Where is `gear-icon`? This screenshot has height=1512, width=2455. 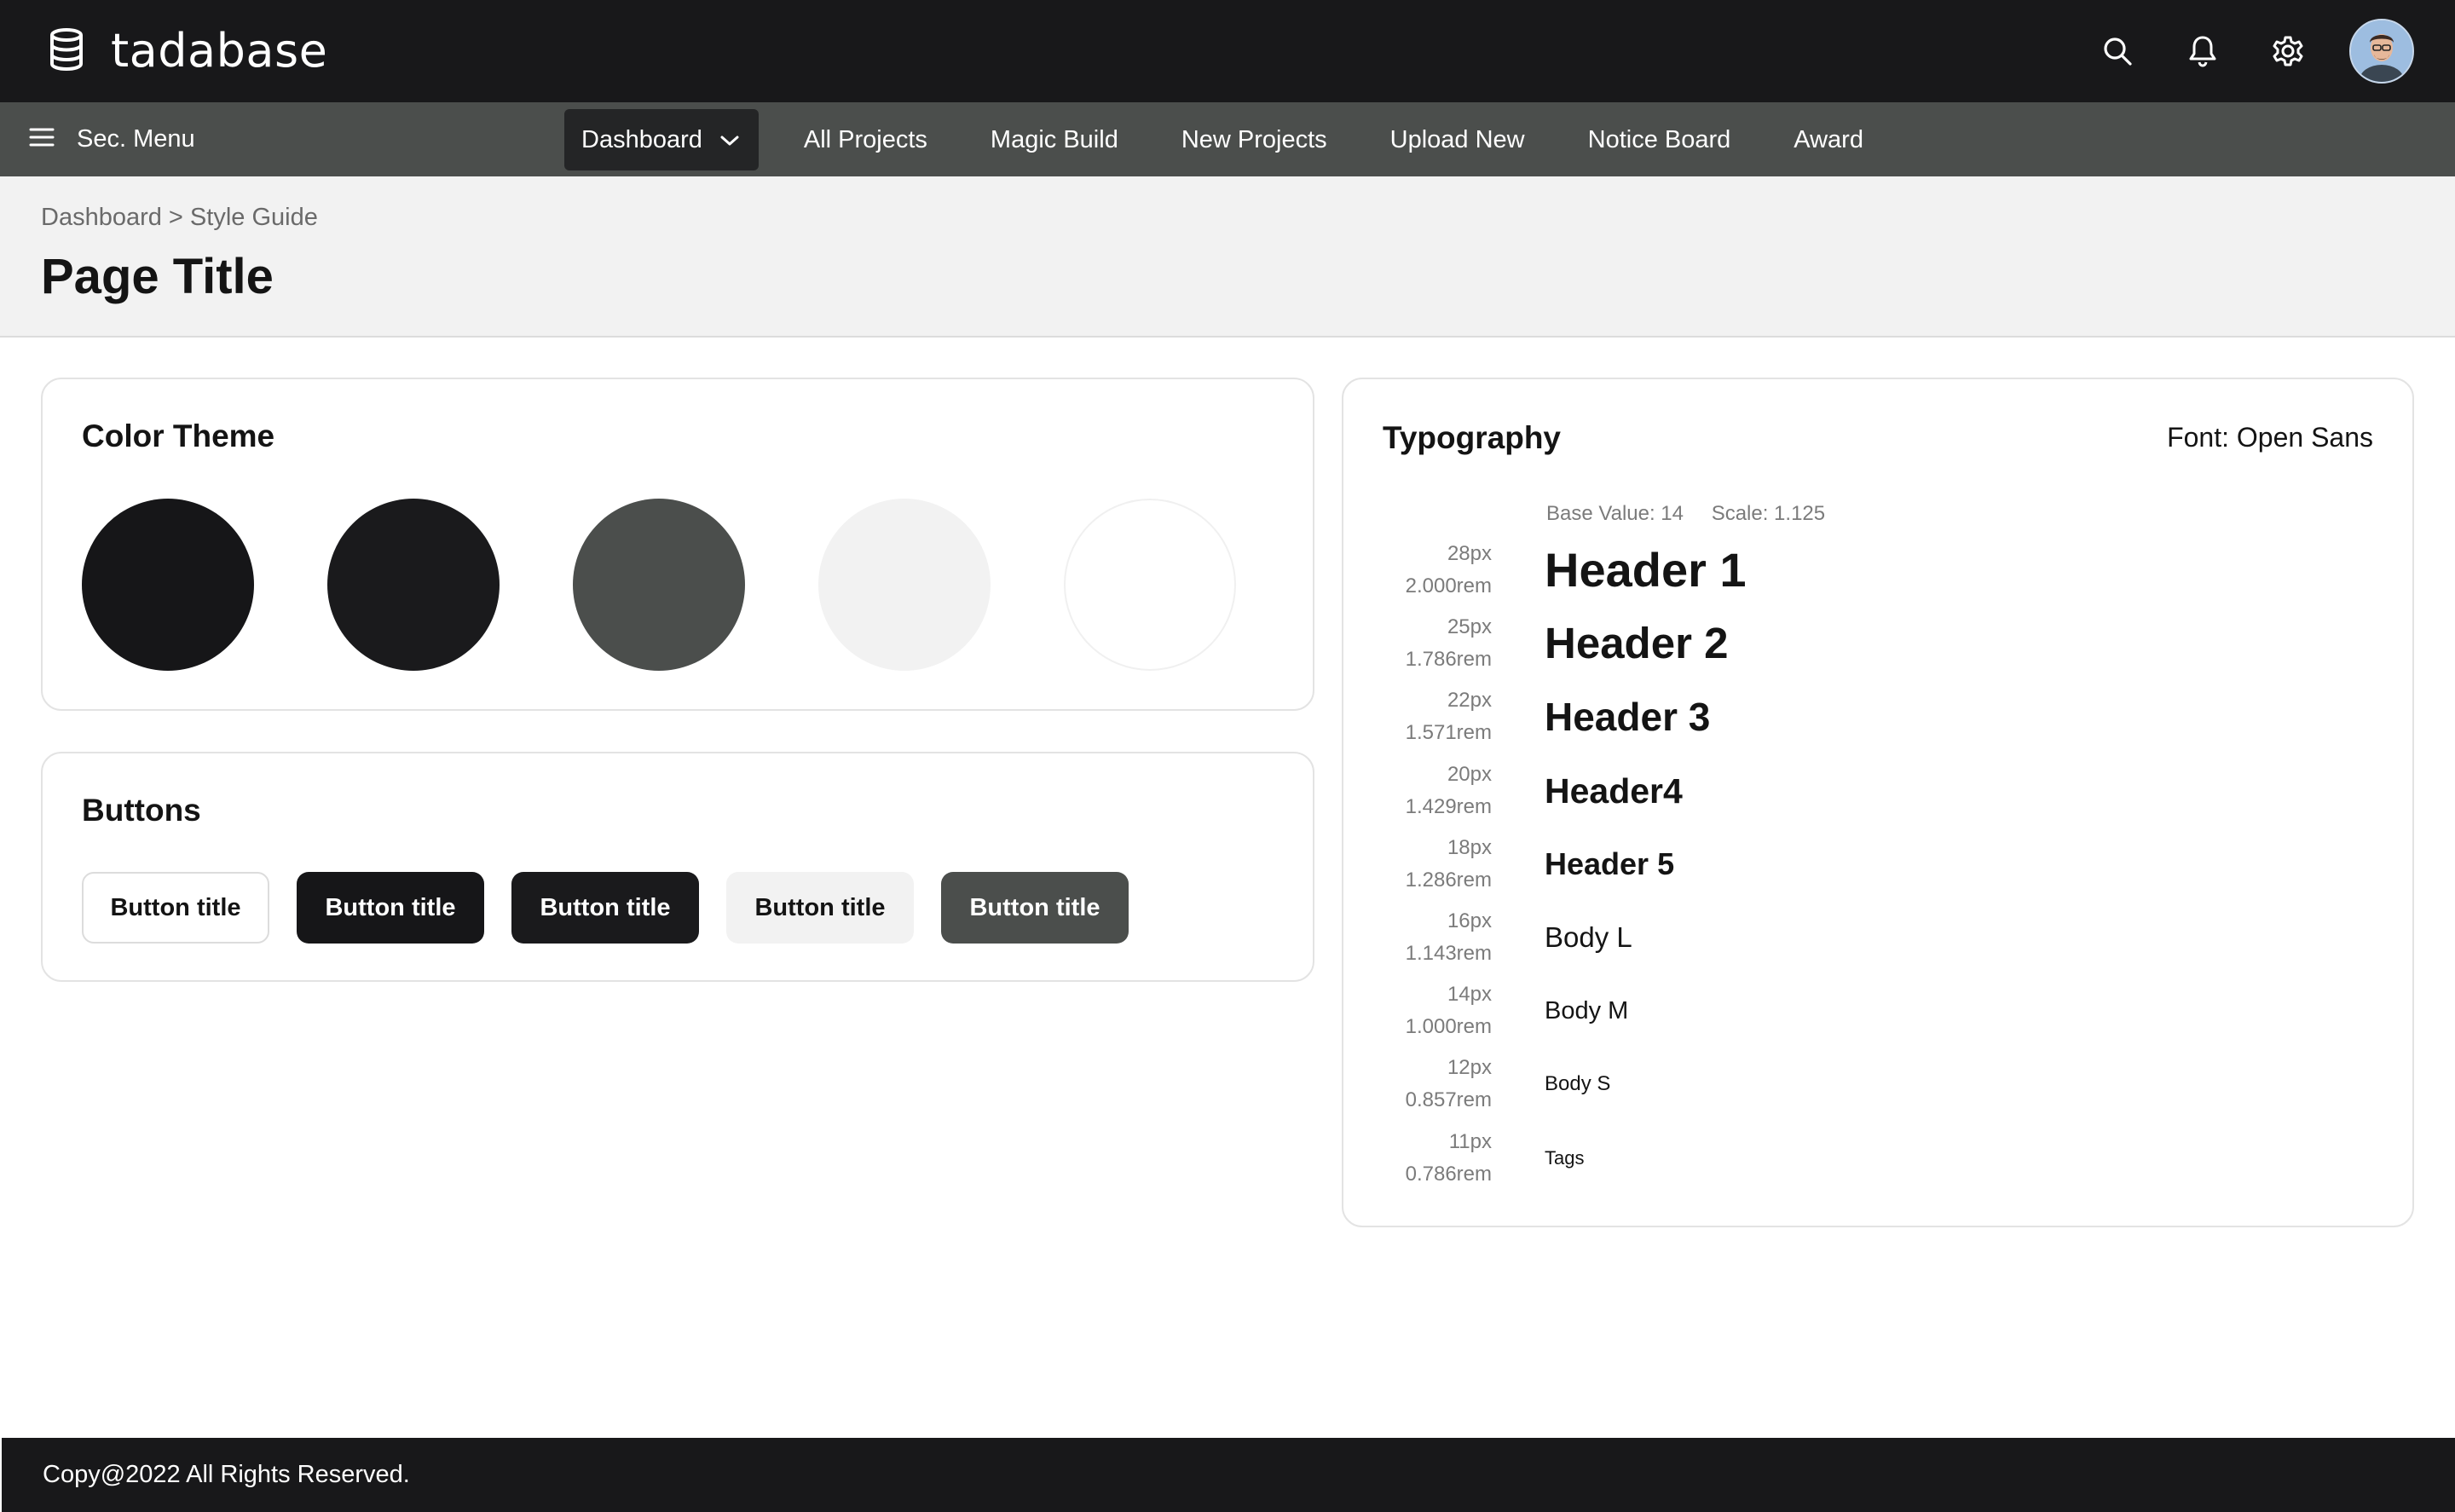 gear-icon is located at coordinates (2288, 51).